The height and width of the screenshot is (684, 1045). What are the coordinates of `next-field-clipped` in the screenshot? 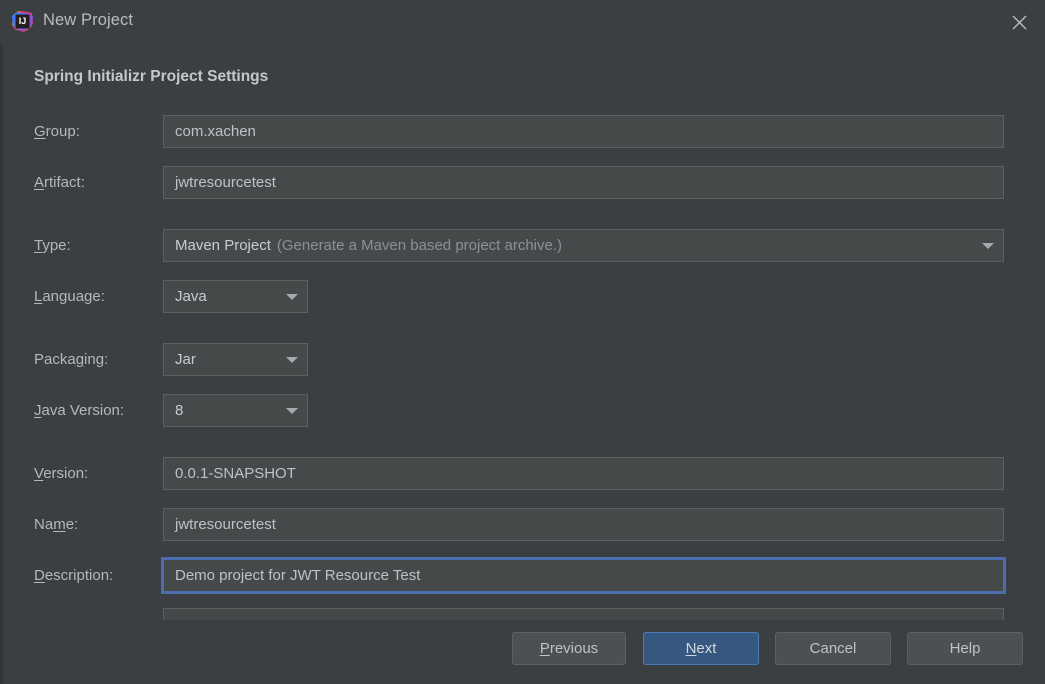 It's located at (583, 614).